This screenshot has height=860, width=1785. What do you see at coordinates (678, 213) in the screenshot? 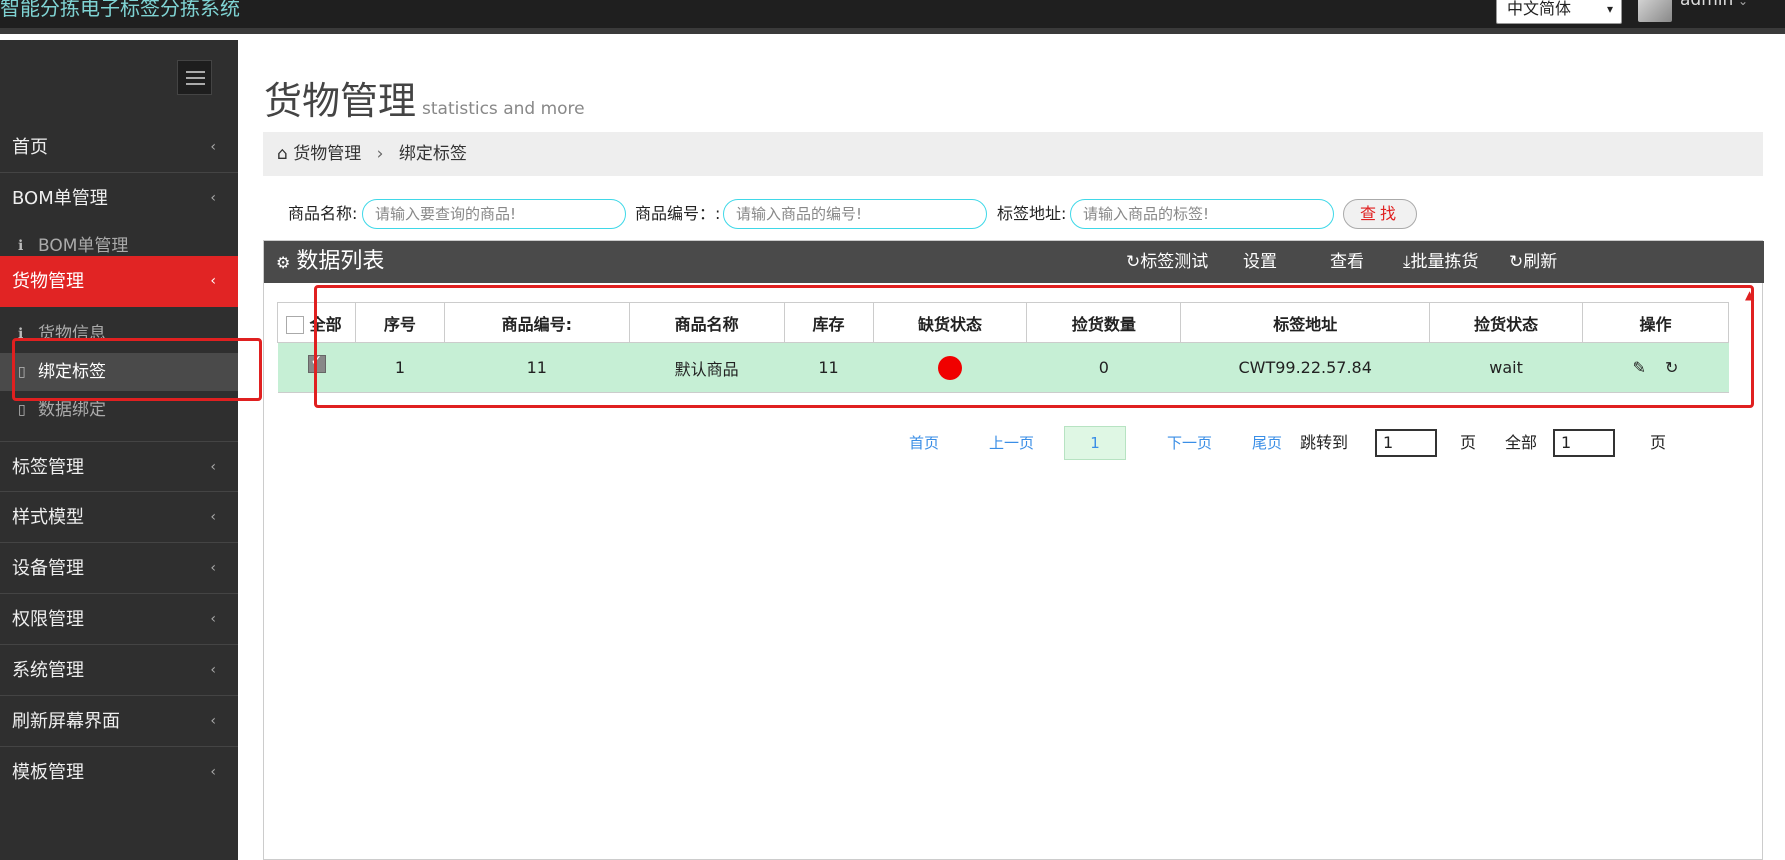
I see `goods-code-label: 商品编号：:` at bounding box center [678, 213].